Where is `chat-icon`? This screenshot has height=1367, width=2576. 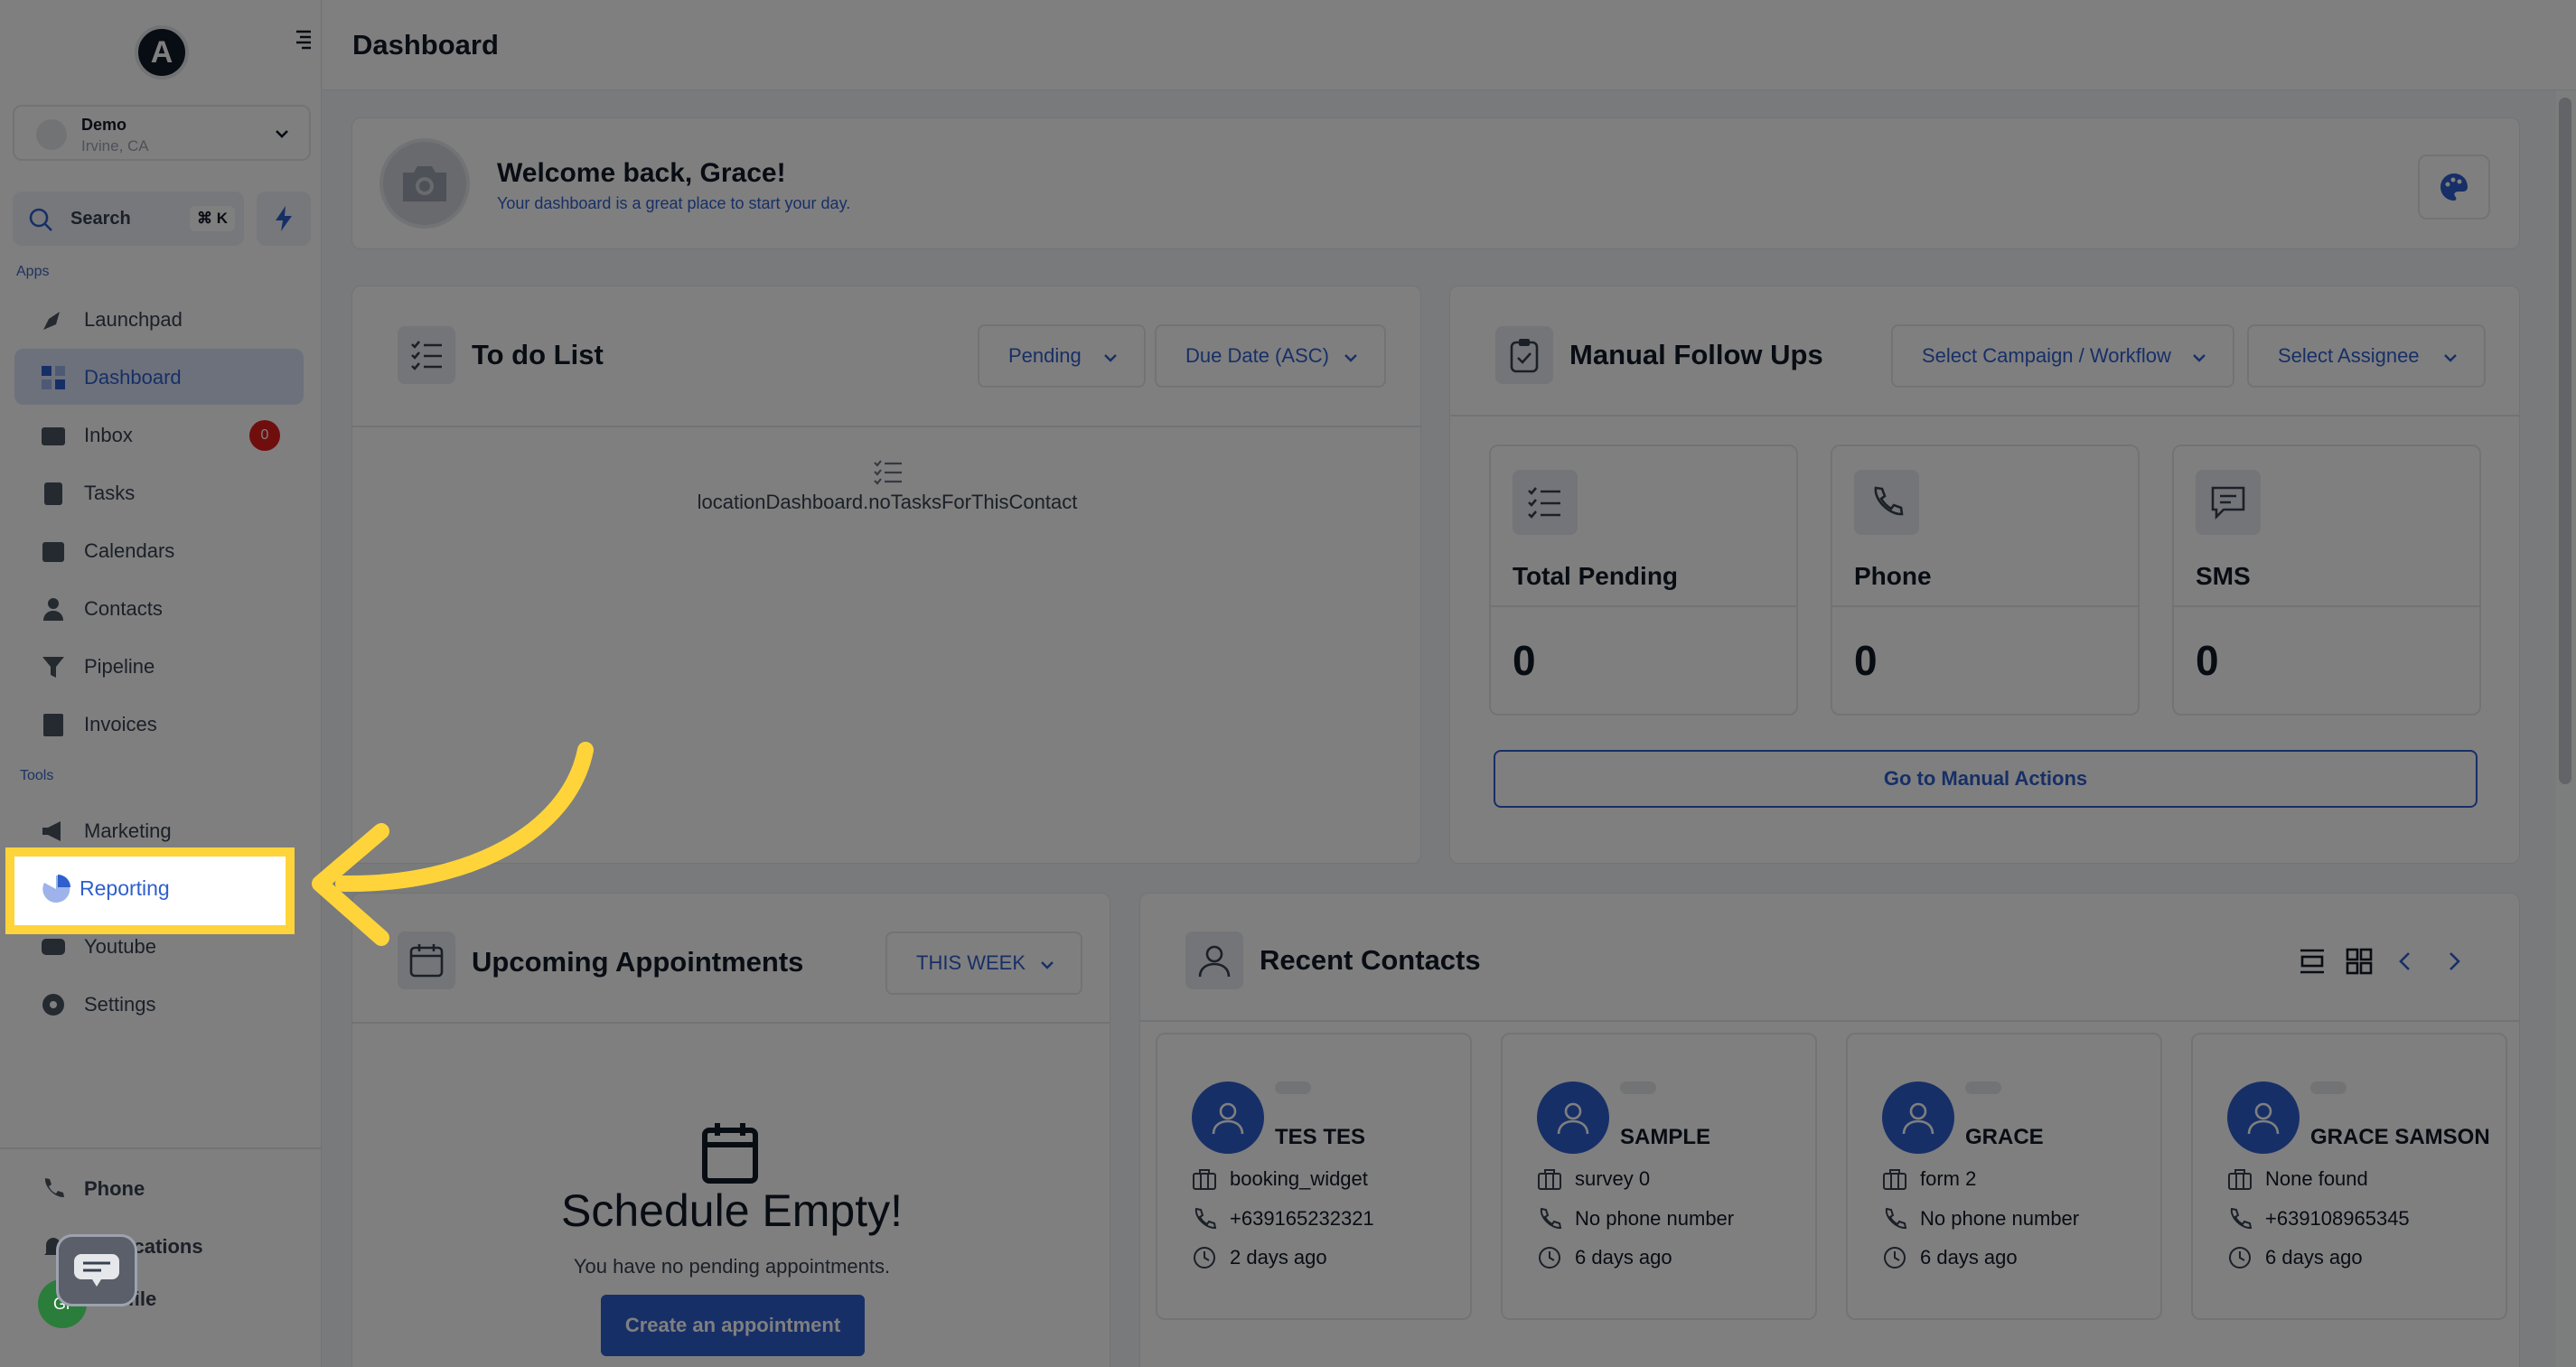 chat-icon is located at coordinates (96, 1270).